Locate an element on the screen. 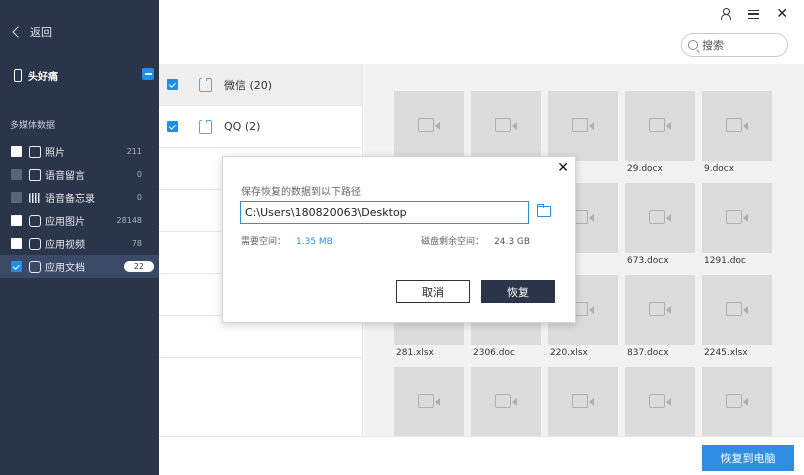  file-name: 281.xlsx is located at coordinates (415, 353).